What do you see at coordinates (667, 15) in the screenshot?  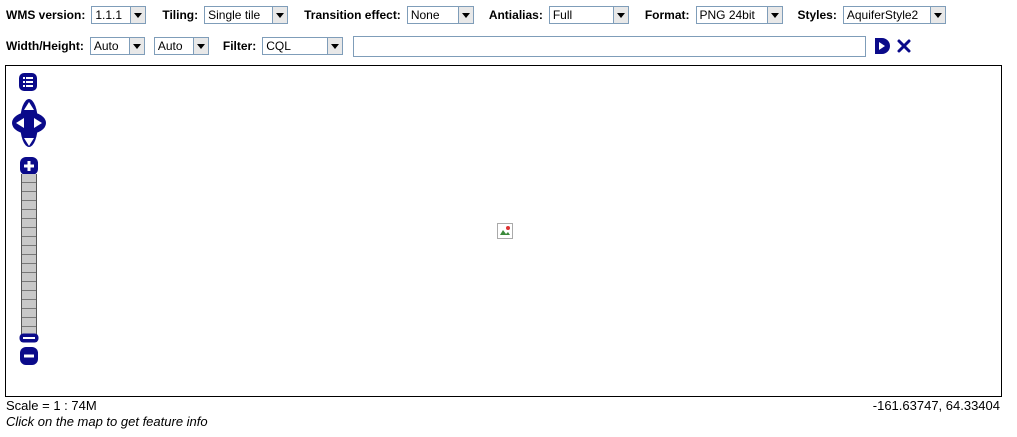 I see `format-label: Format:` at bounding box center [667, 15].